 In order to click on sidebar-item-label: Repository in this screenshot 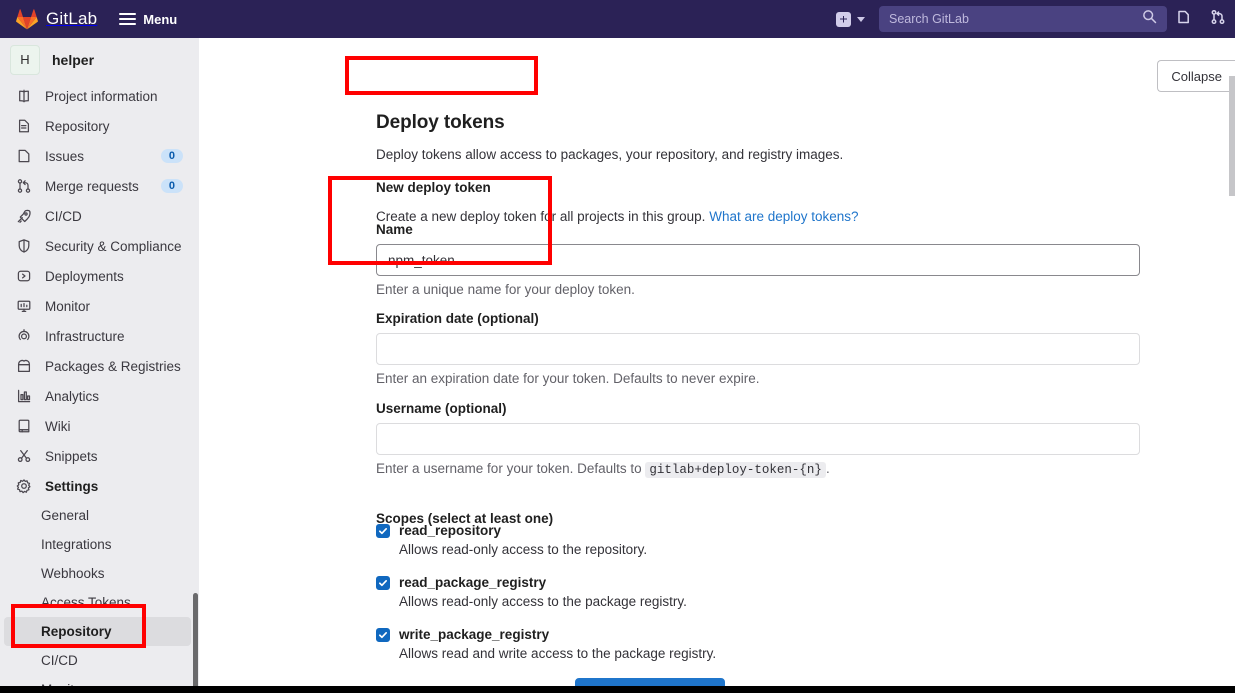, I will do `click(77, 126)`.